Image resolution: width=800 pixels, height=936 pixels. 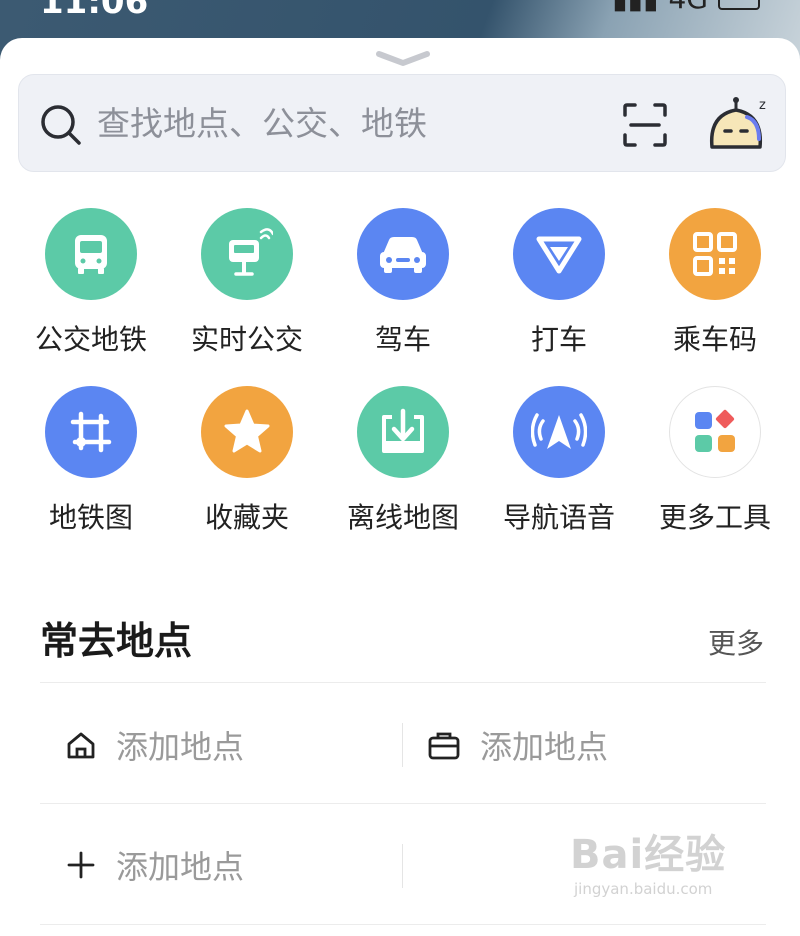 What do you see at coordinates (180, 747) in the screenshot?
I see `add-home-label: 添加地点` at bounding box center [180, 747].